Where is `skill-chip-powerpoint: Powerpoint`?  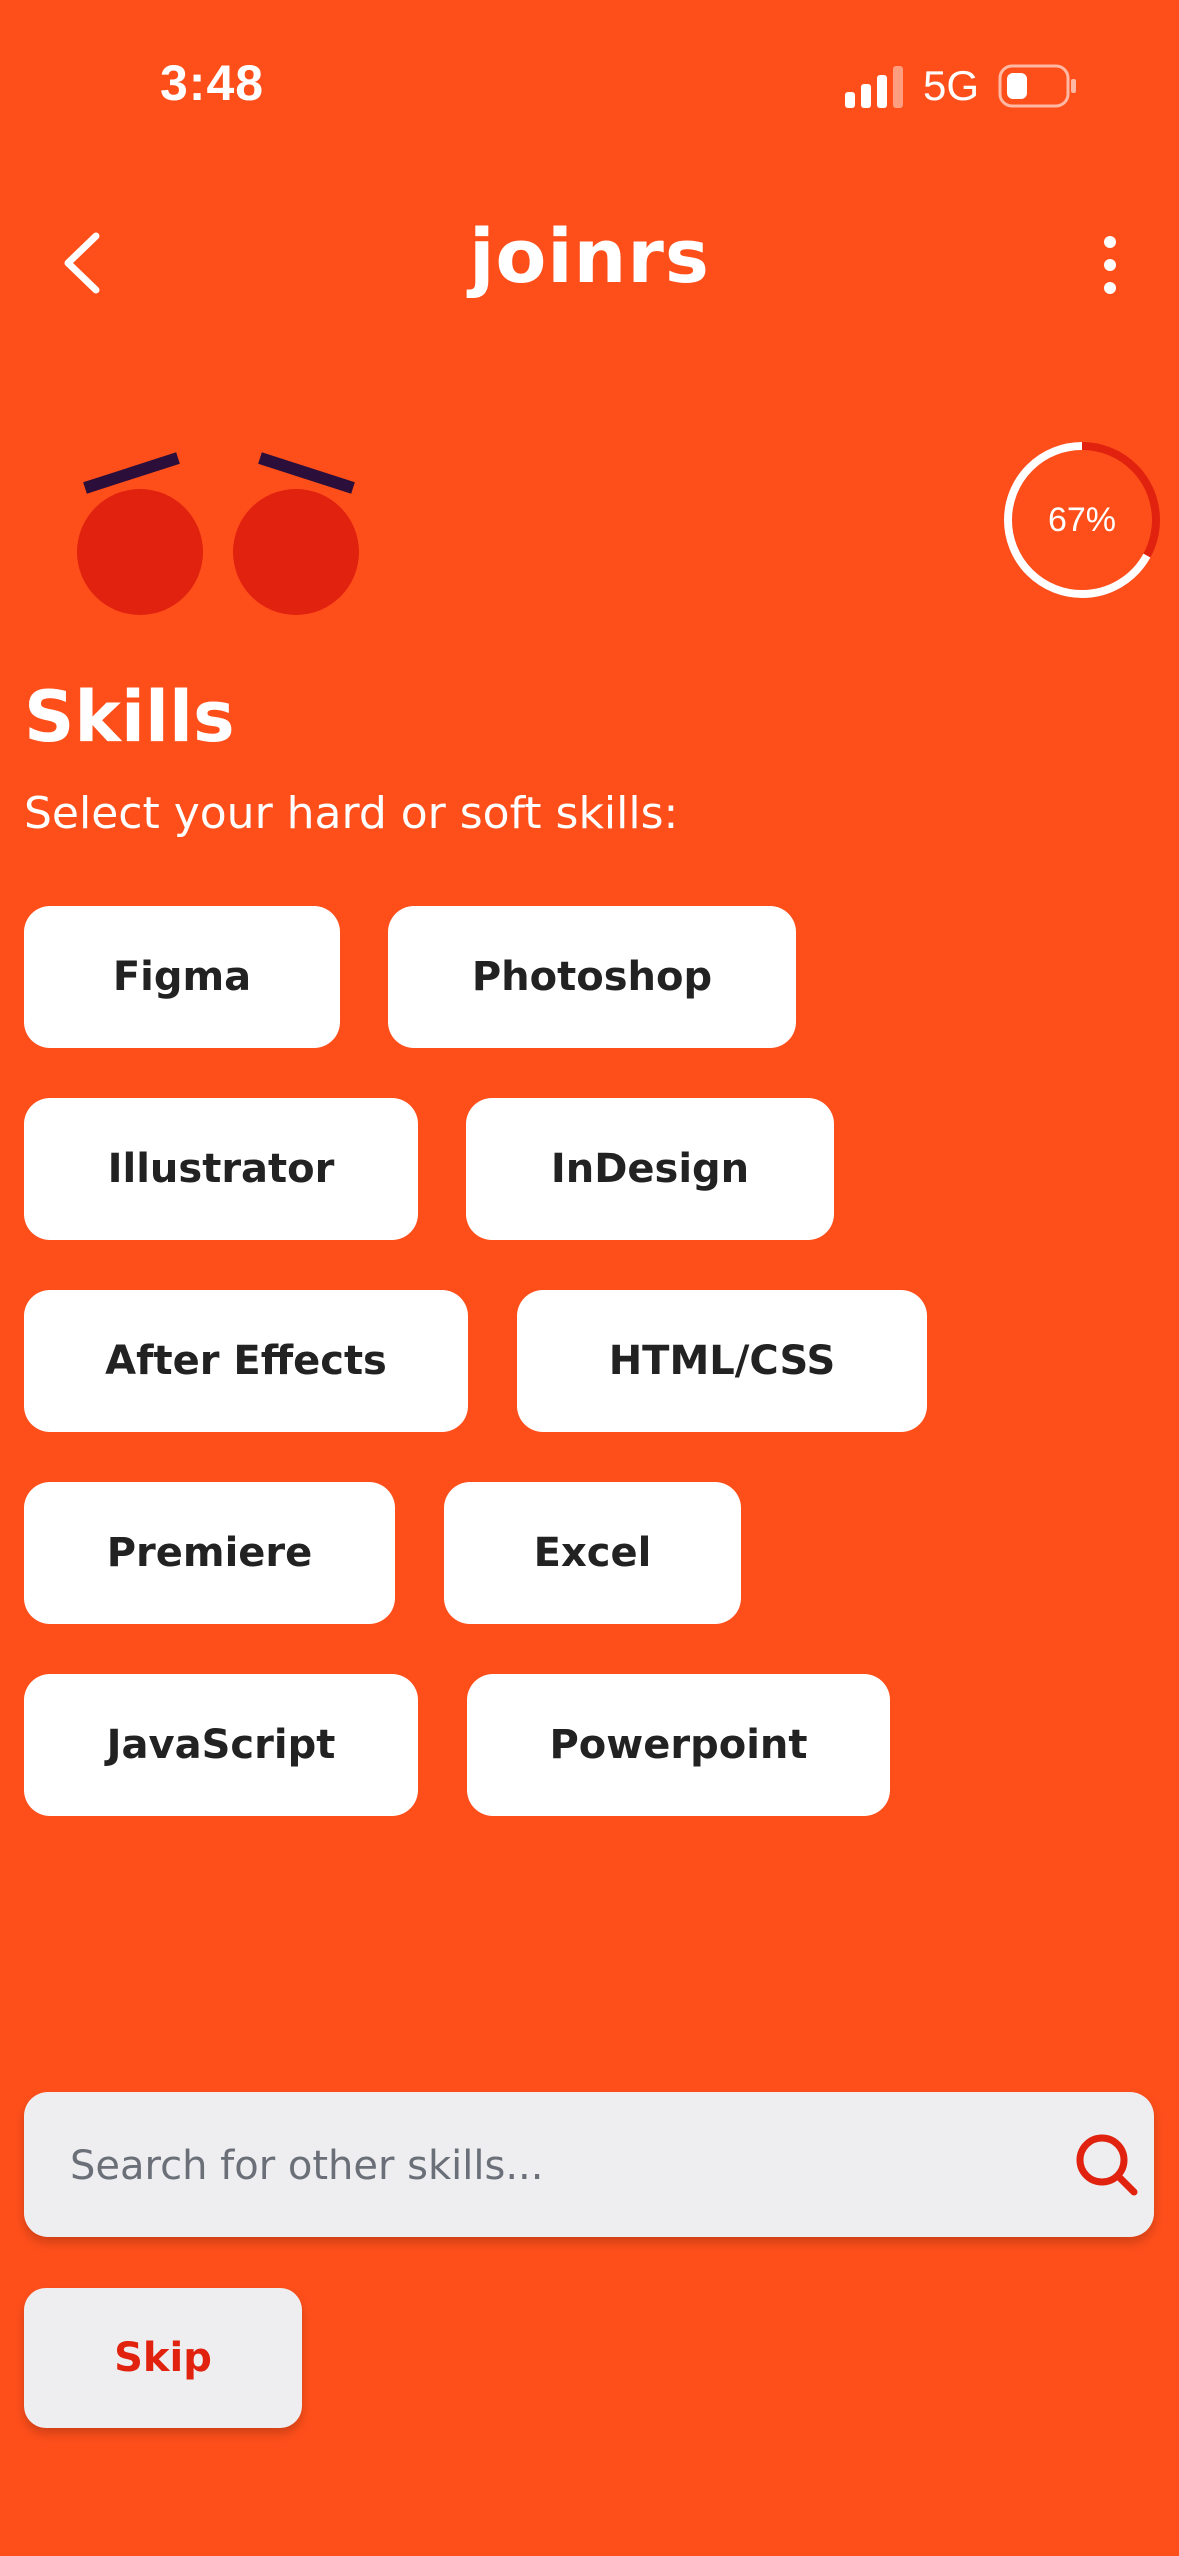
skill-chip-powerpoint: Powerpoint is located at coordinates (678, 1745).